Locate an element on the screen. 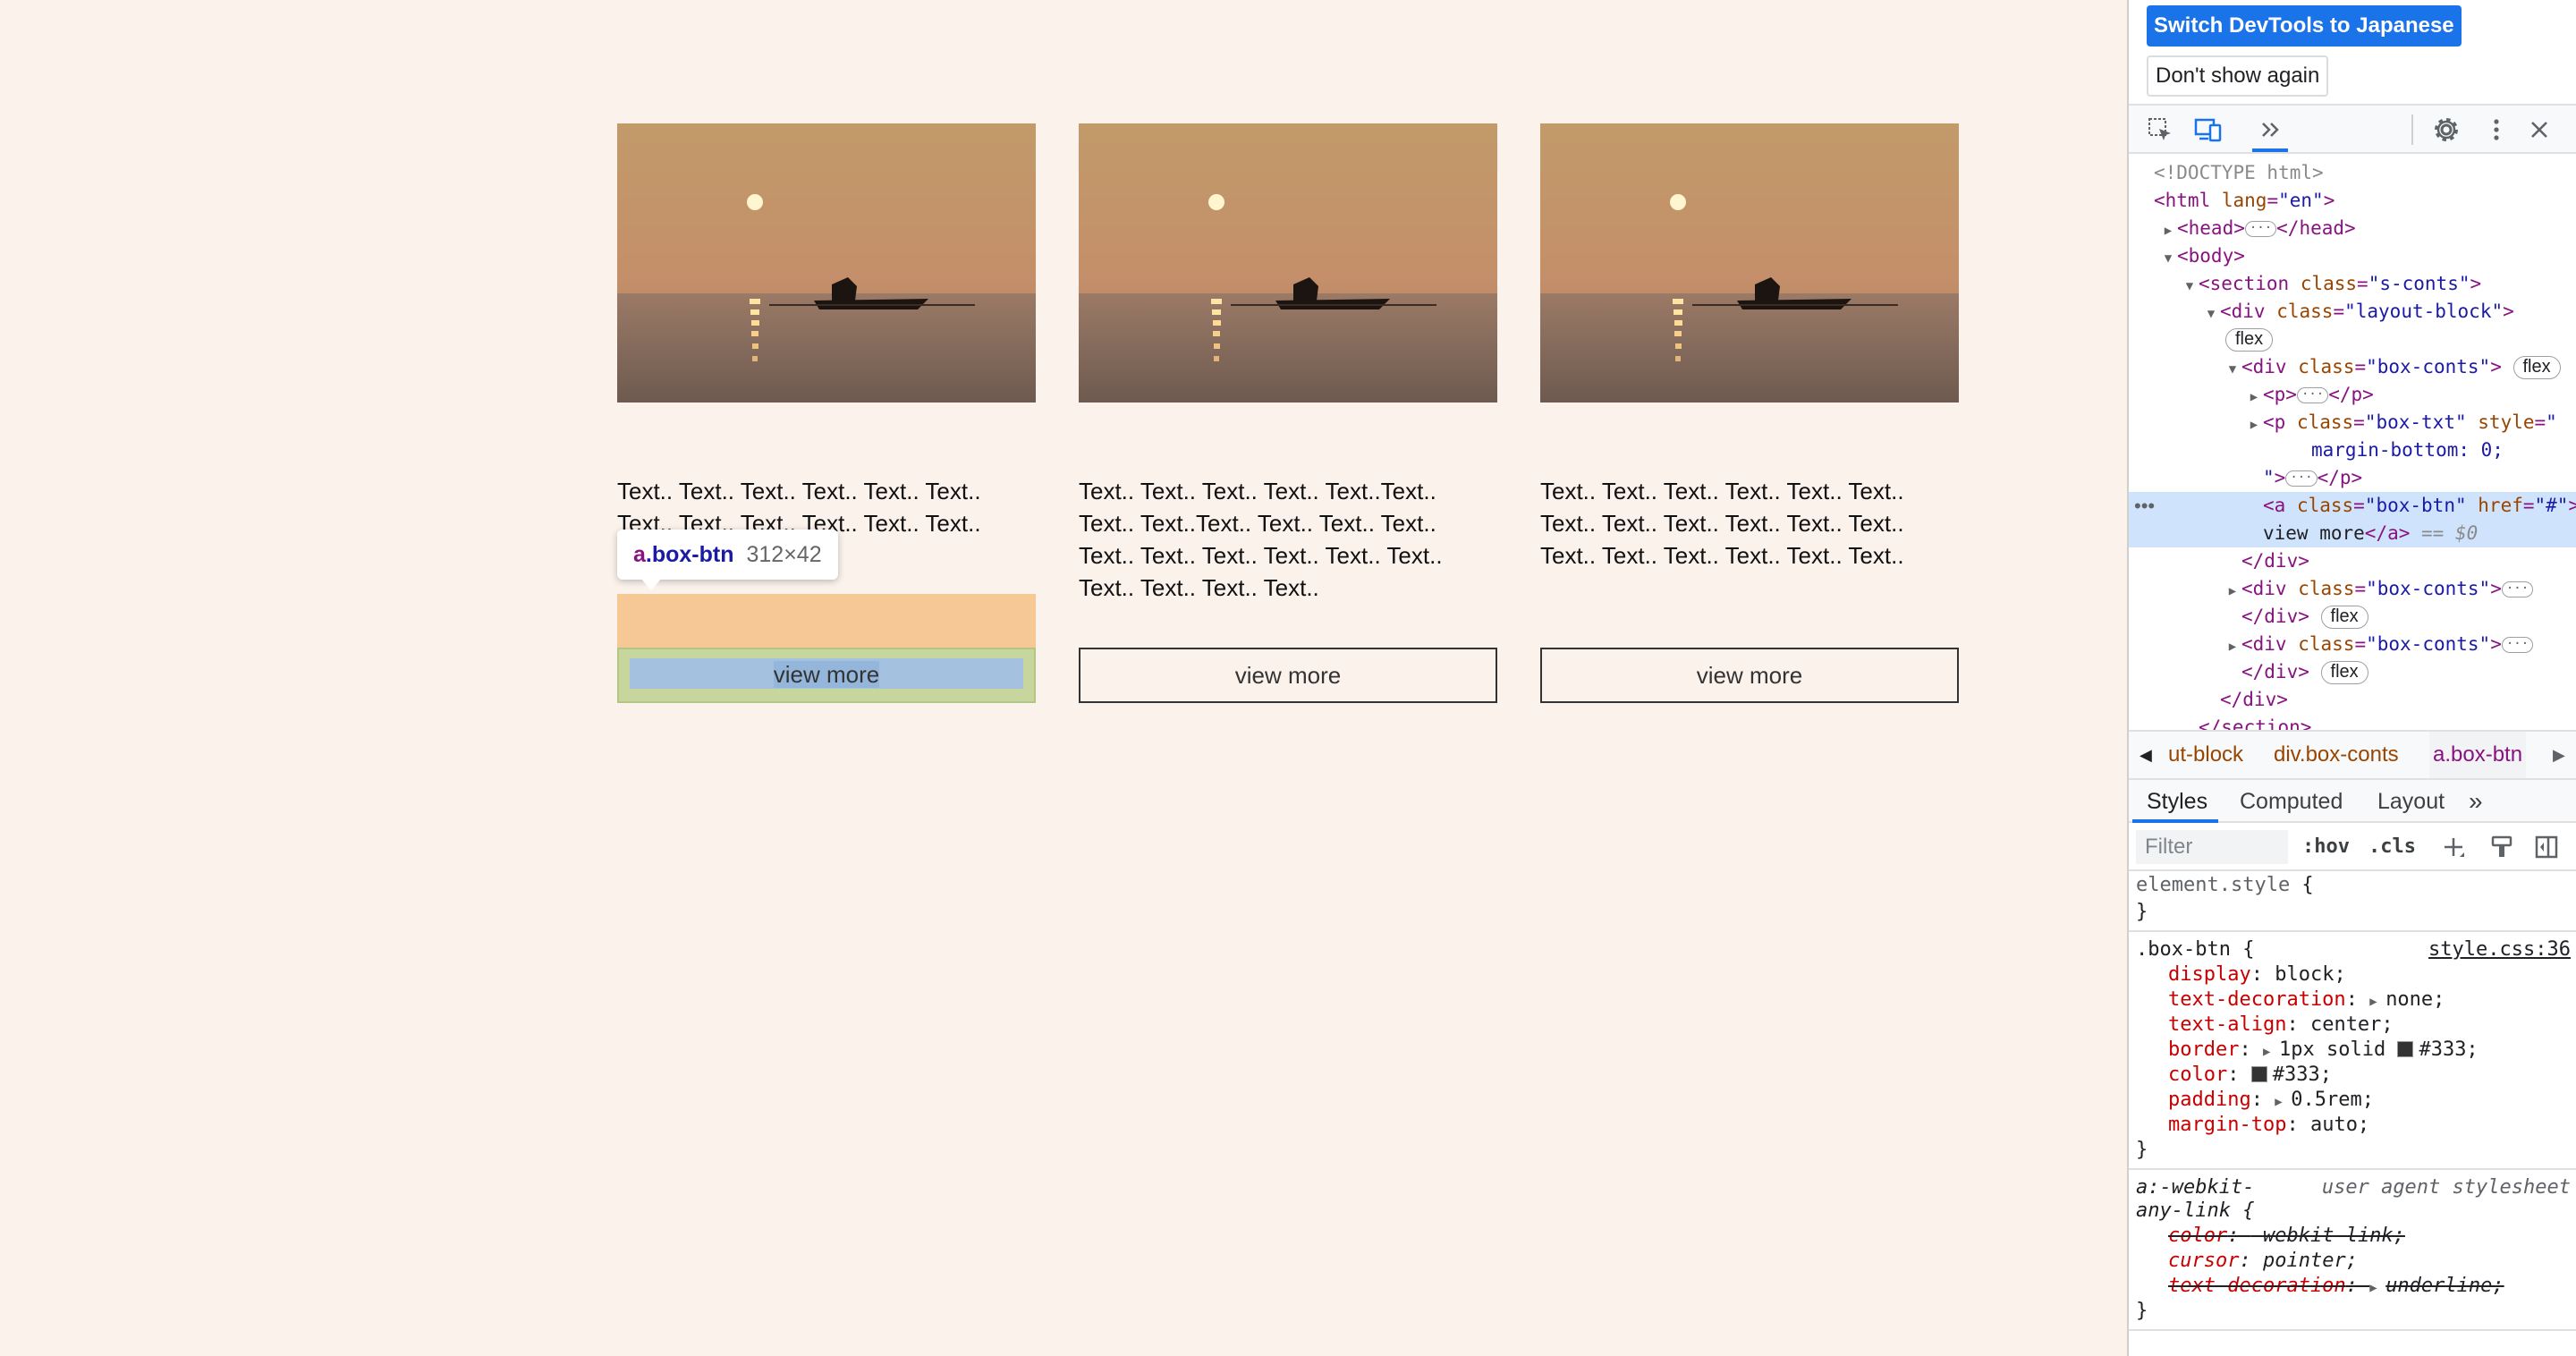 The height and width of the screenshot is (1356, 2576). close-icon is located at coordinates (2539, 130).